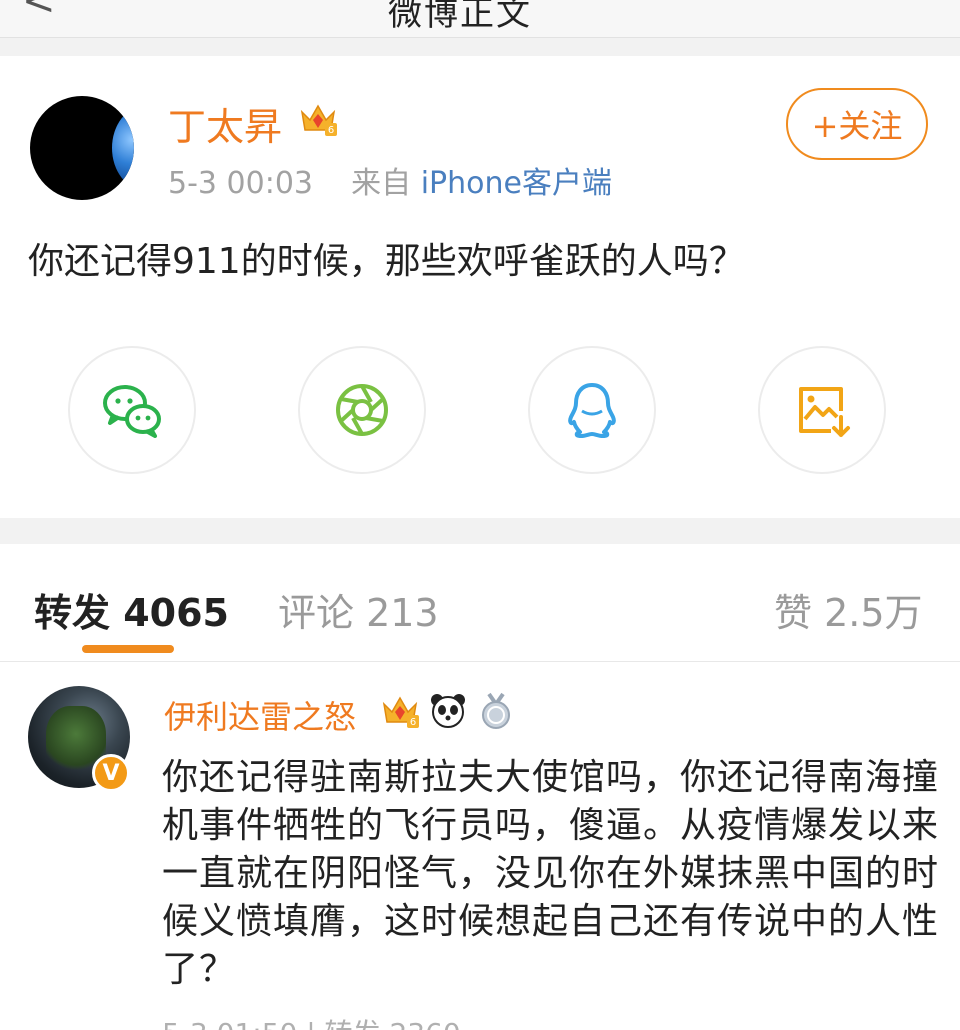  Describe the element at coordinates (225, 123) in the screenshot. I see `author-username: 丁太昇` at that location.